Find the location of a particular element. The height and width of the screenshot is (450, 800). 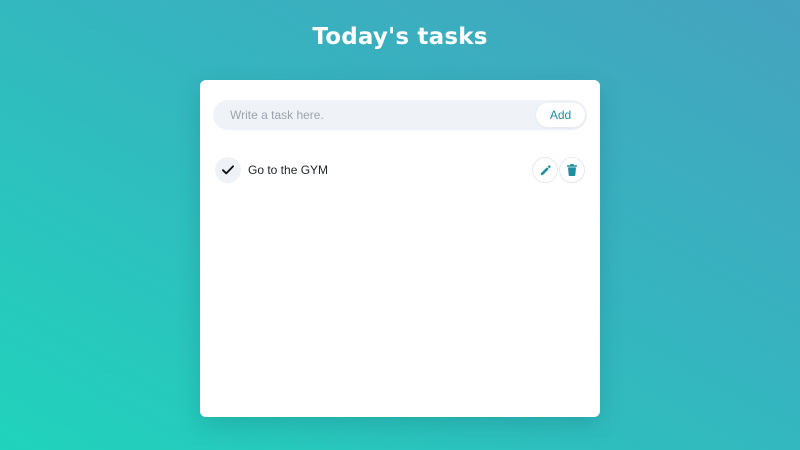

task-label: Go to the GYM is located at coordinates (288, 170).